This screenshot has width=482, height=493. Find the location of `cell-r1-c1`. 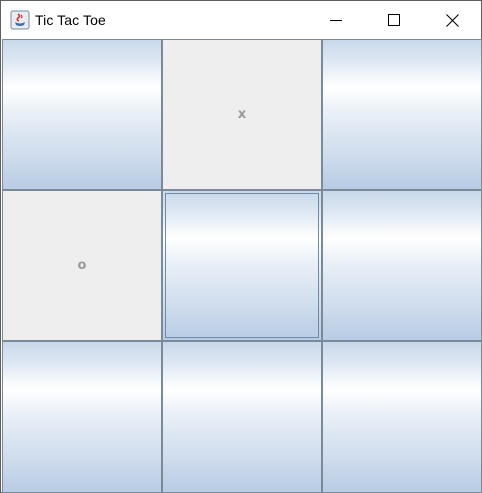

cell-r1-c1 is located at coordinates (82, 114).